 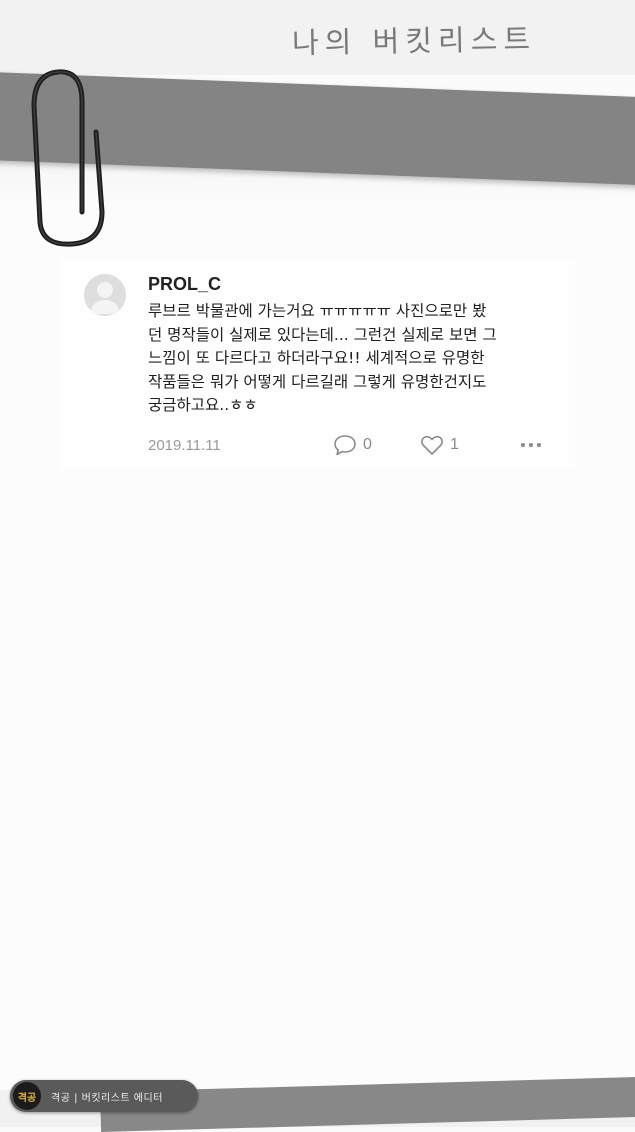 What do you see at coordinates (27, 1096) in the screenshot?
I see `badge-logo: 격공` at bounding box center [27, 1096].